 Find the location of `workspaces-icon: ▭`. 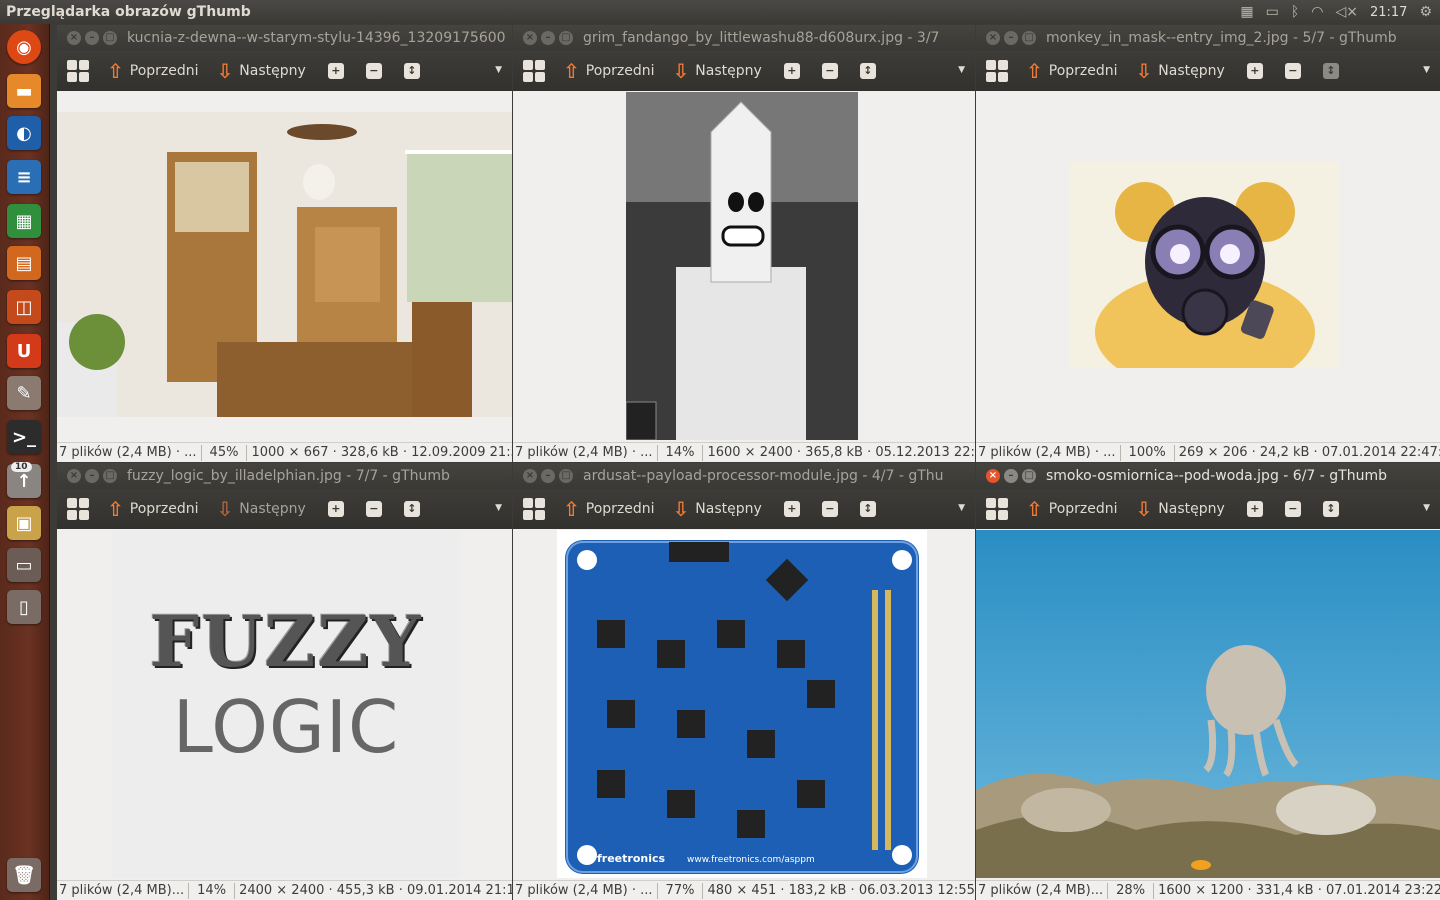

workspaces-icon: ▭ is located at coordinates (24, 565).